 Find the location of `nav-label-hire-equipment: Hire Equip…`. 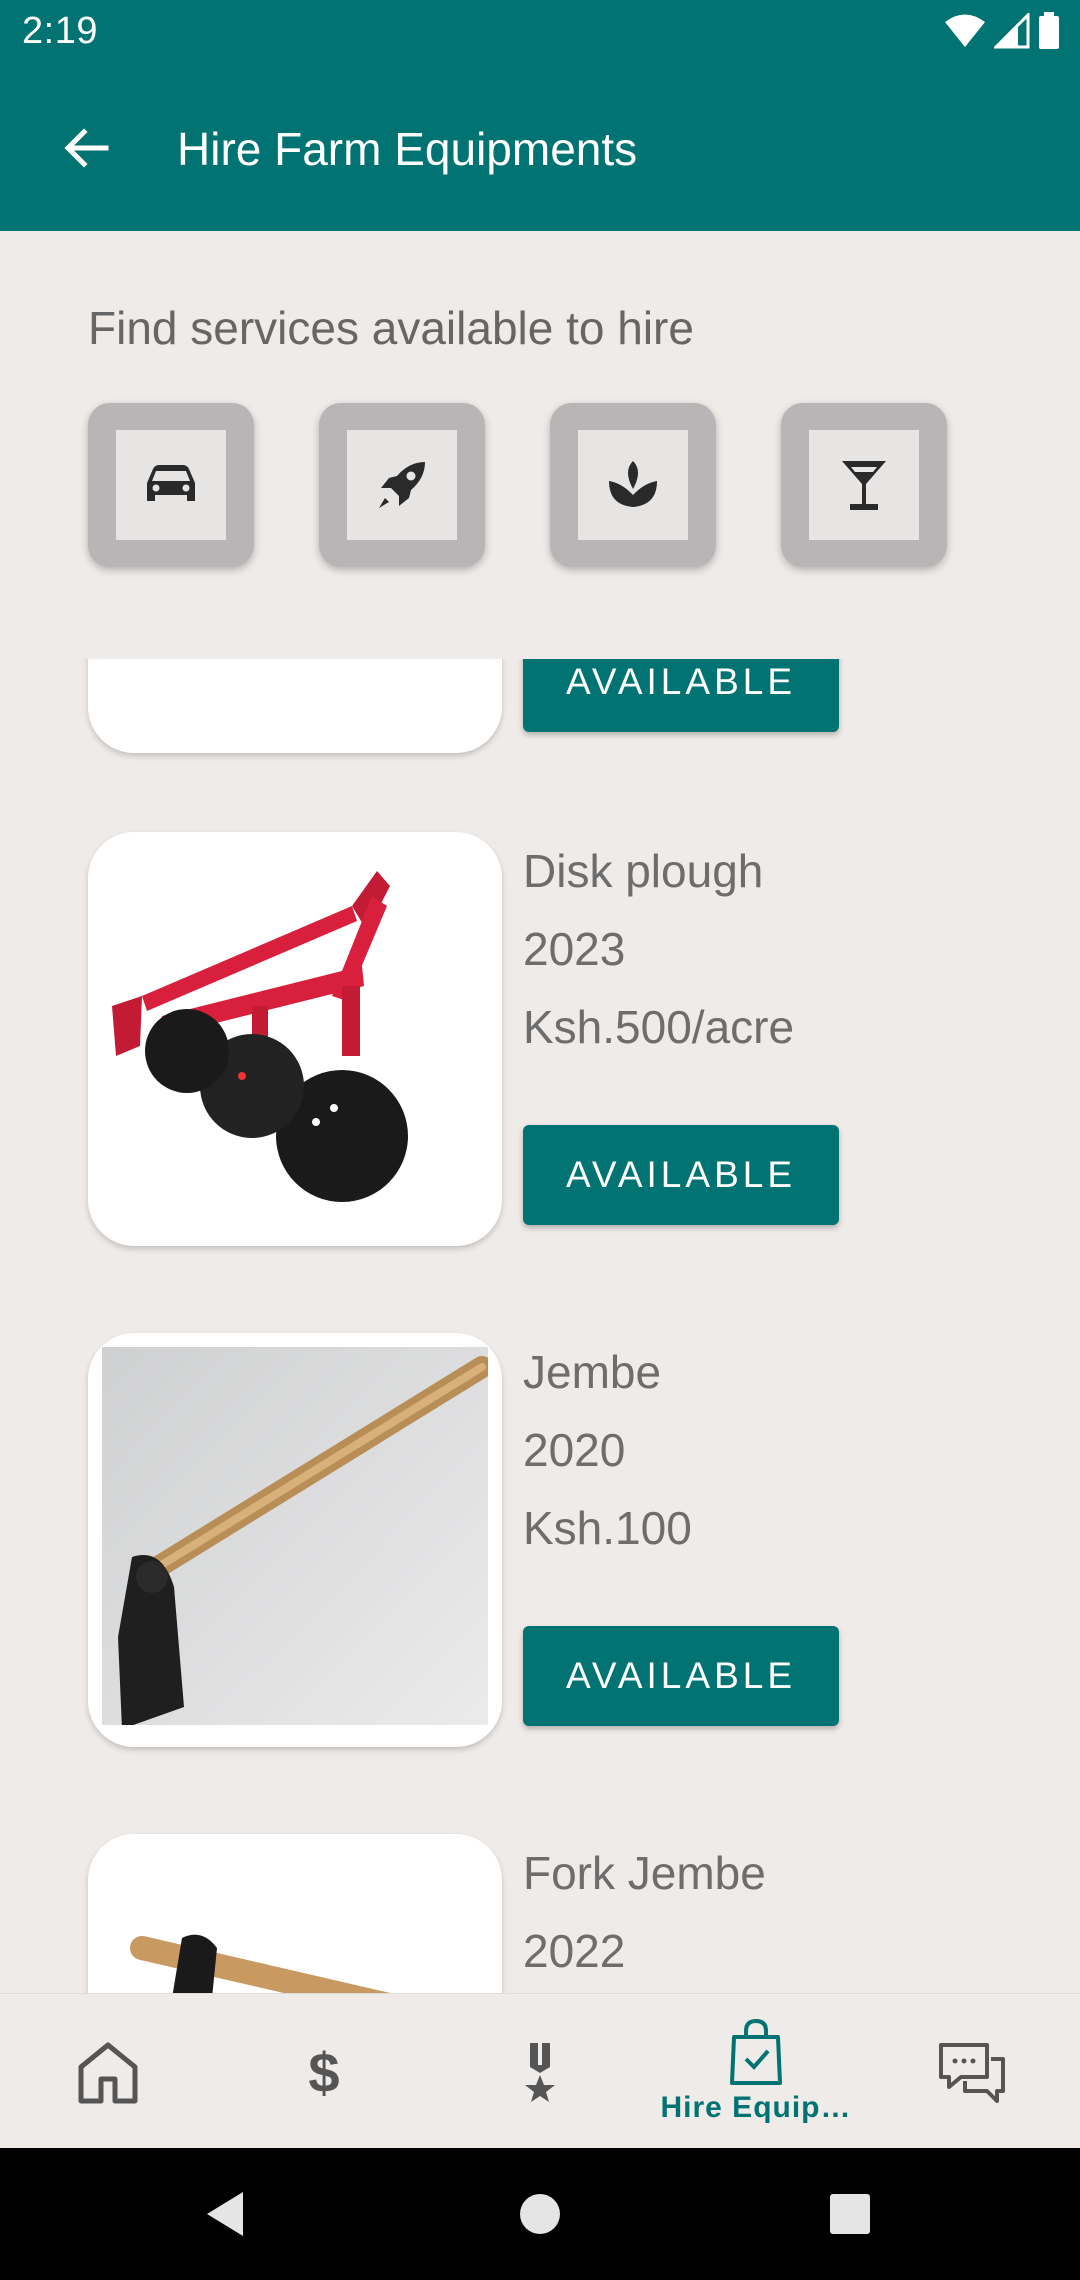

nav-label-hire-equipment: Hire Equip… is located at coordinates (756, 2107).